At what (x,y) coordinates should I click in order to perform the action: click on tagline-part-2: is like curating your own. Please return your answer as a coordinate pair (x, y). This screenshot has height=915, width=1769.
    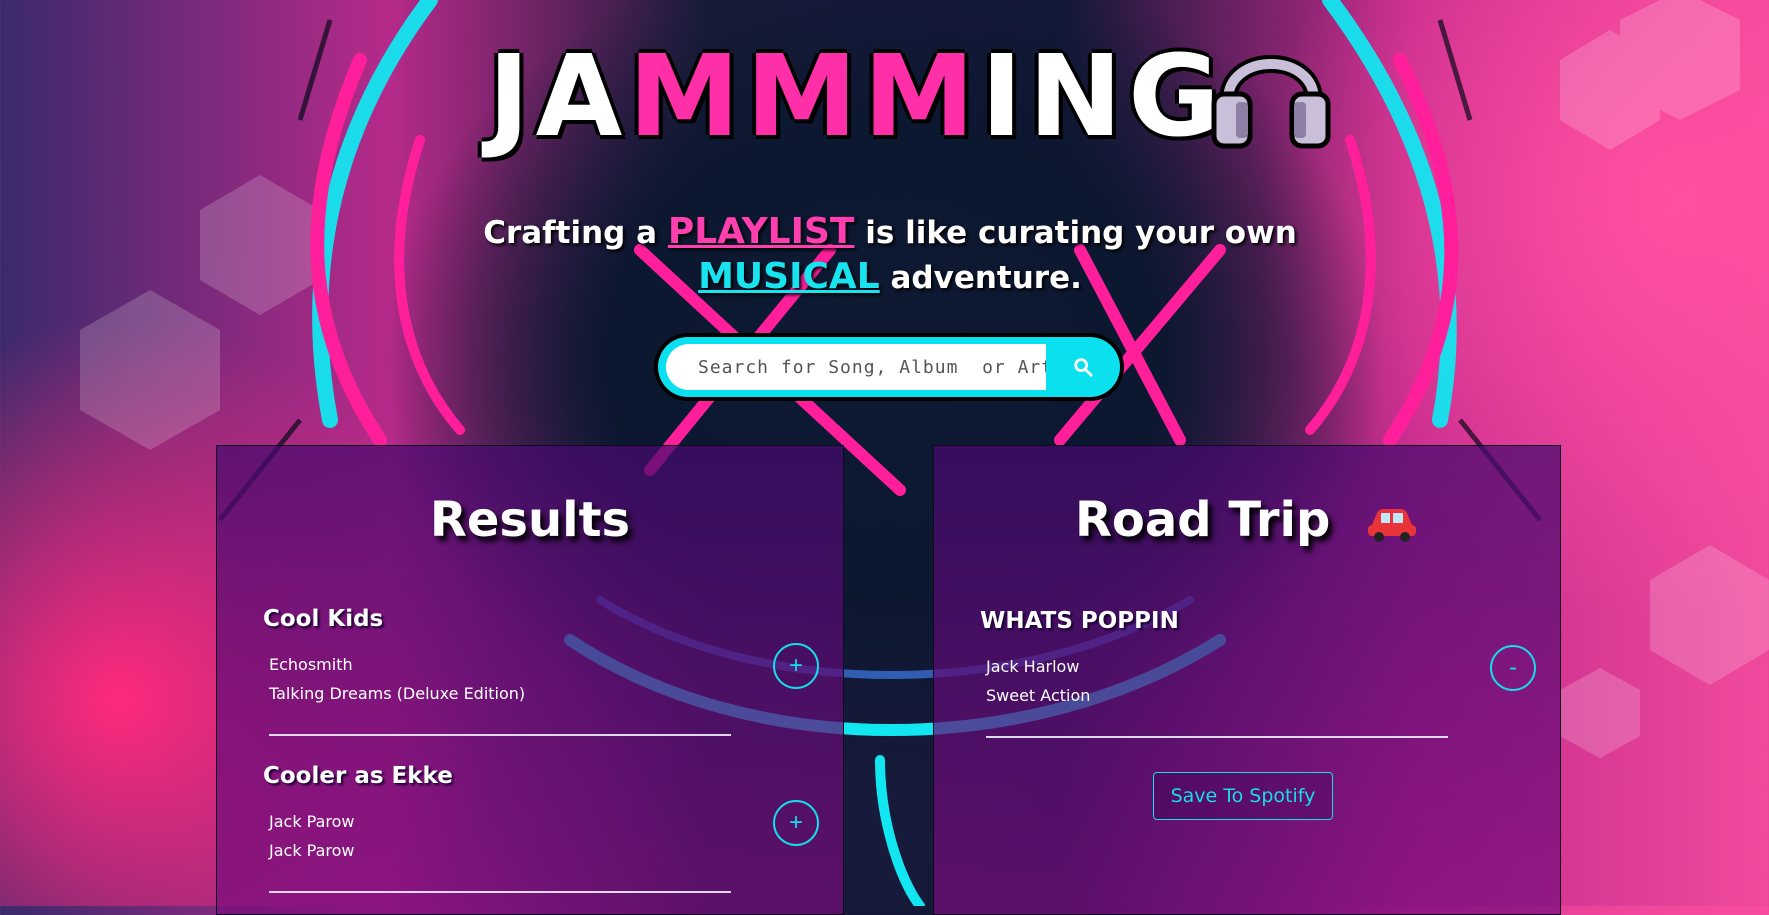
    Looking at the image, I should click on (1075, 233).